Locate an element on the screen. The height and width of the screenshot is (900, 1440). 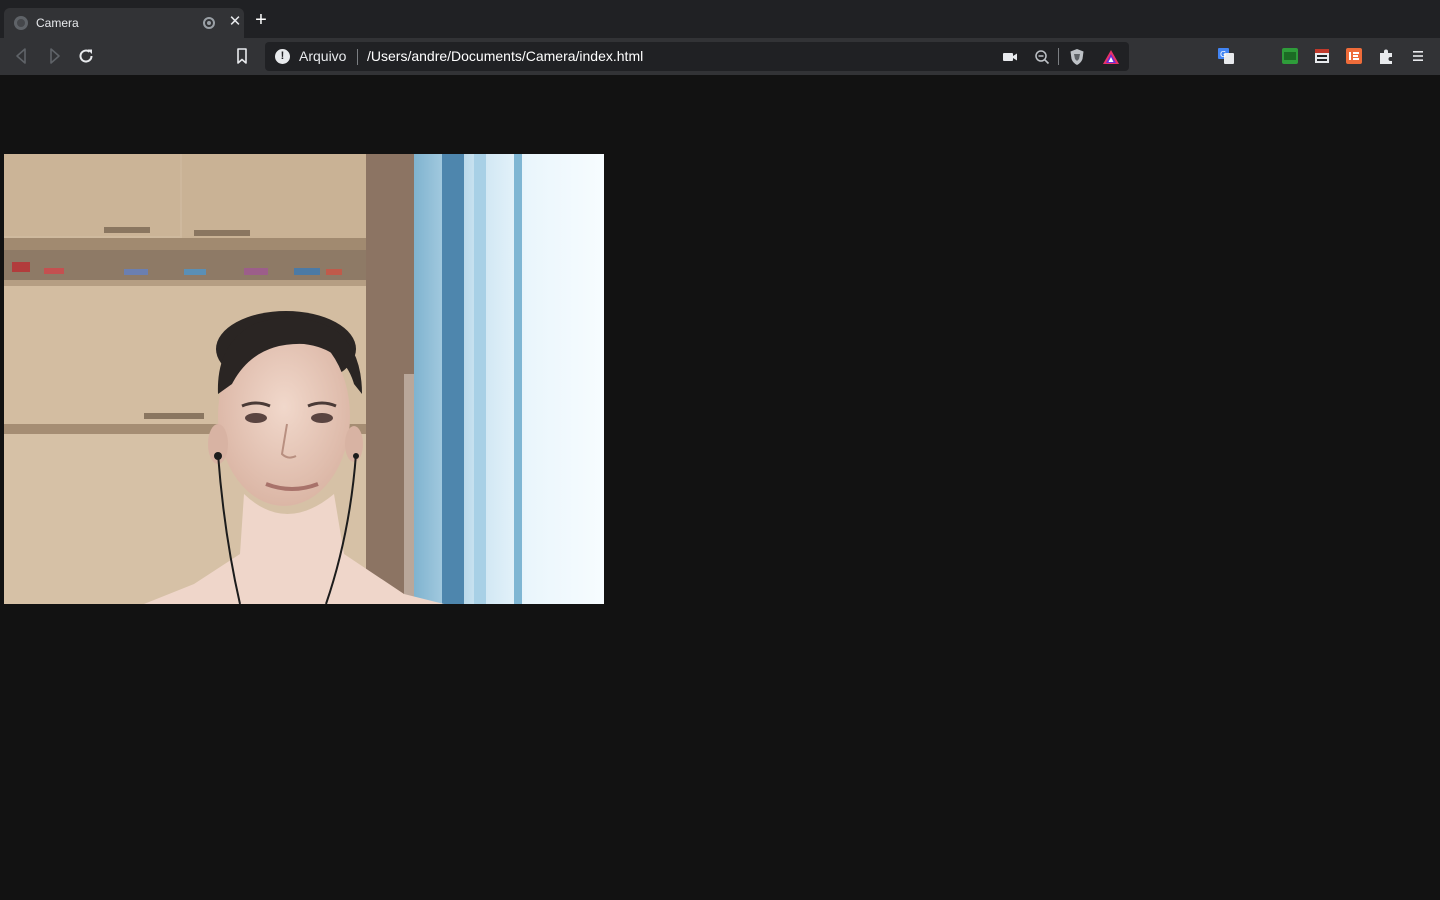
info-icon: ! is located at coordinates (282, 56).